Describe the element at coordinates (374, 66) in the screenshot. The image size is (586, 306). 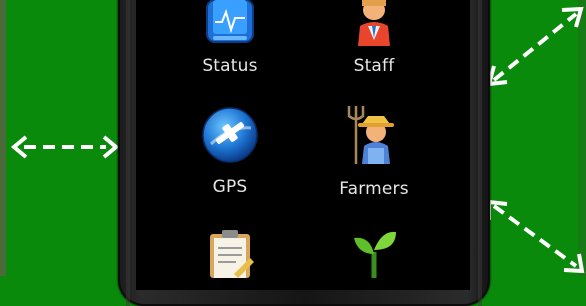
I see `app-label: Staff` at that location.